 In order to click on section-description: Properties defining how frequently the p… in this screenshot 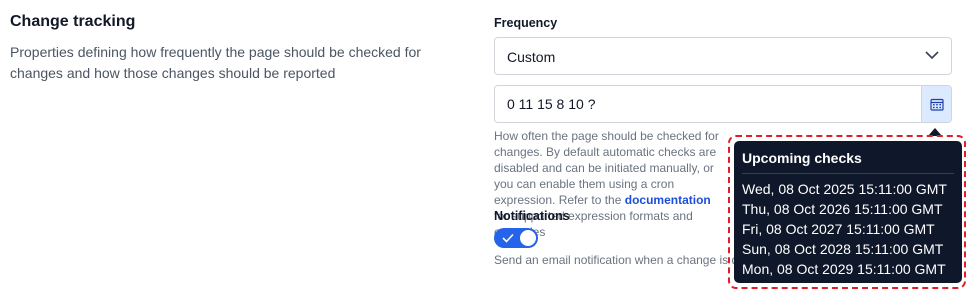, I will do `click(215, 62)`.